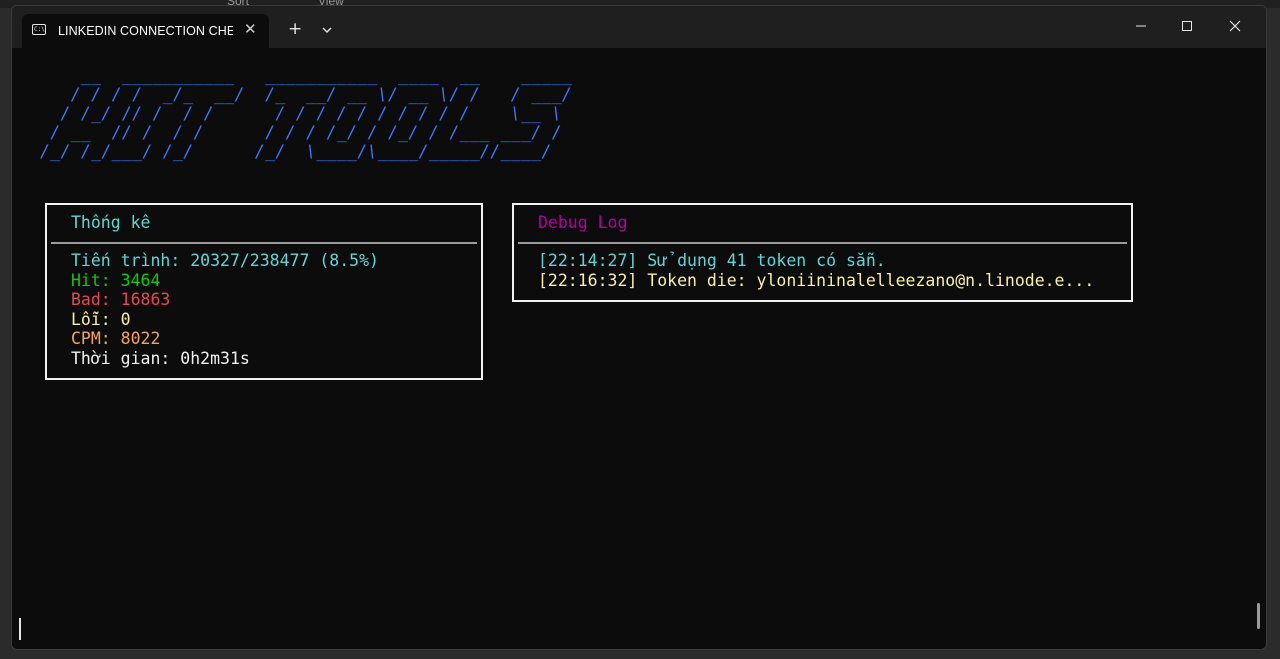 This screenshot has width=1280, height=659. I want to click on tab-title: LINKEDIN CONNECTION CHECKER, so click(145, 31).